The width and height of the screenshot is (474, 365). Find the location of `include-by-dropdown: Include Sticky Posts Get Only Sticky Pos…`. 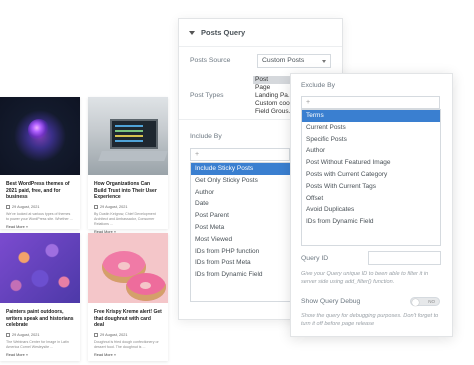

include-by-dropdown: Include Sticky Posts Get Only Sticky Pos… is located at coordinates (241, 232).